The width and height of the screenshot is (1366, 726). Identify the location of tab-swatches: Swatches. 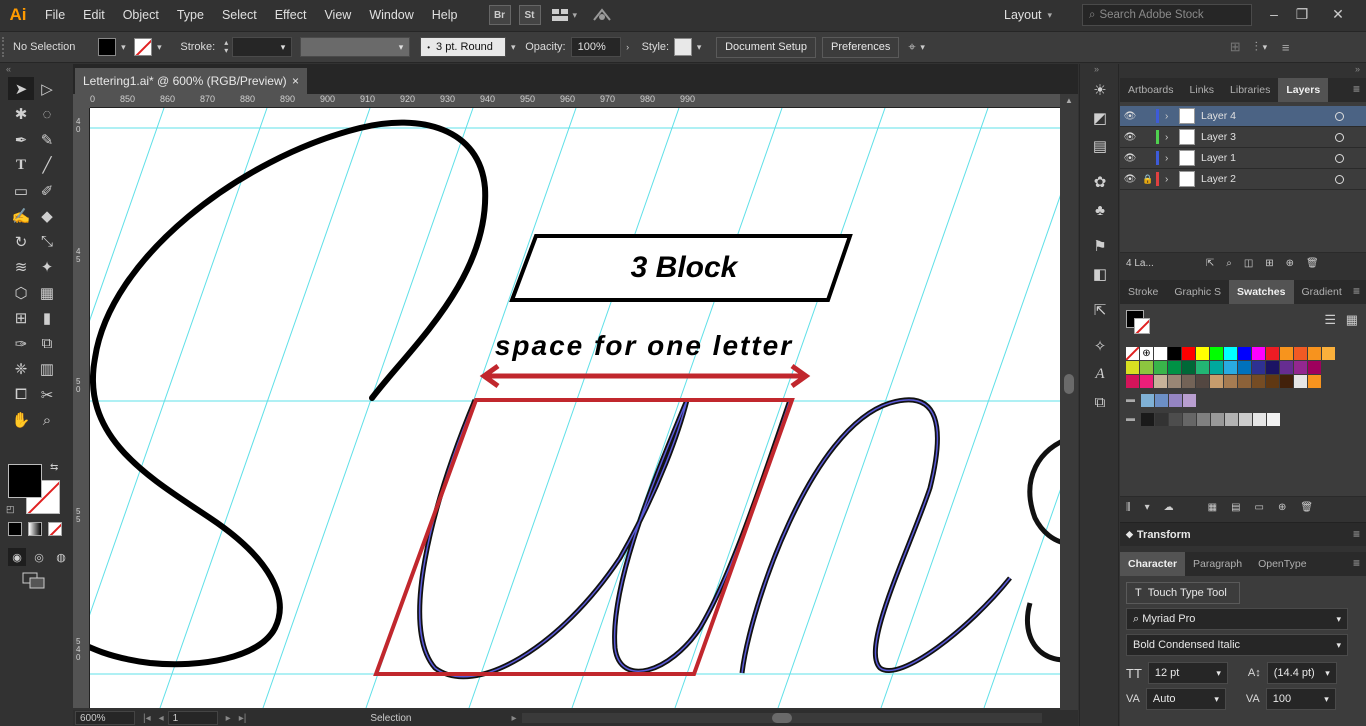
(1261, 292).